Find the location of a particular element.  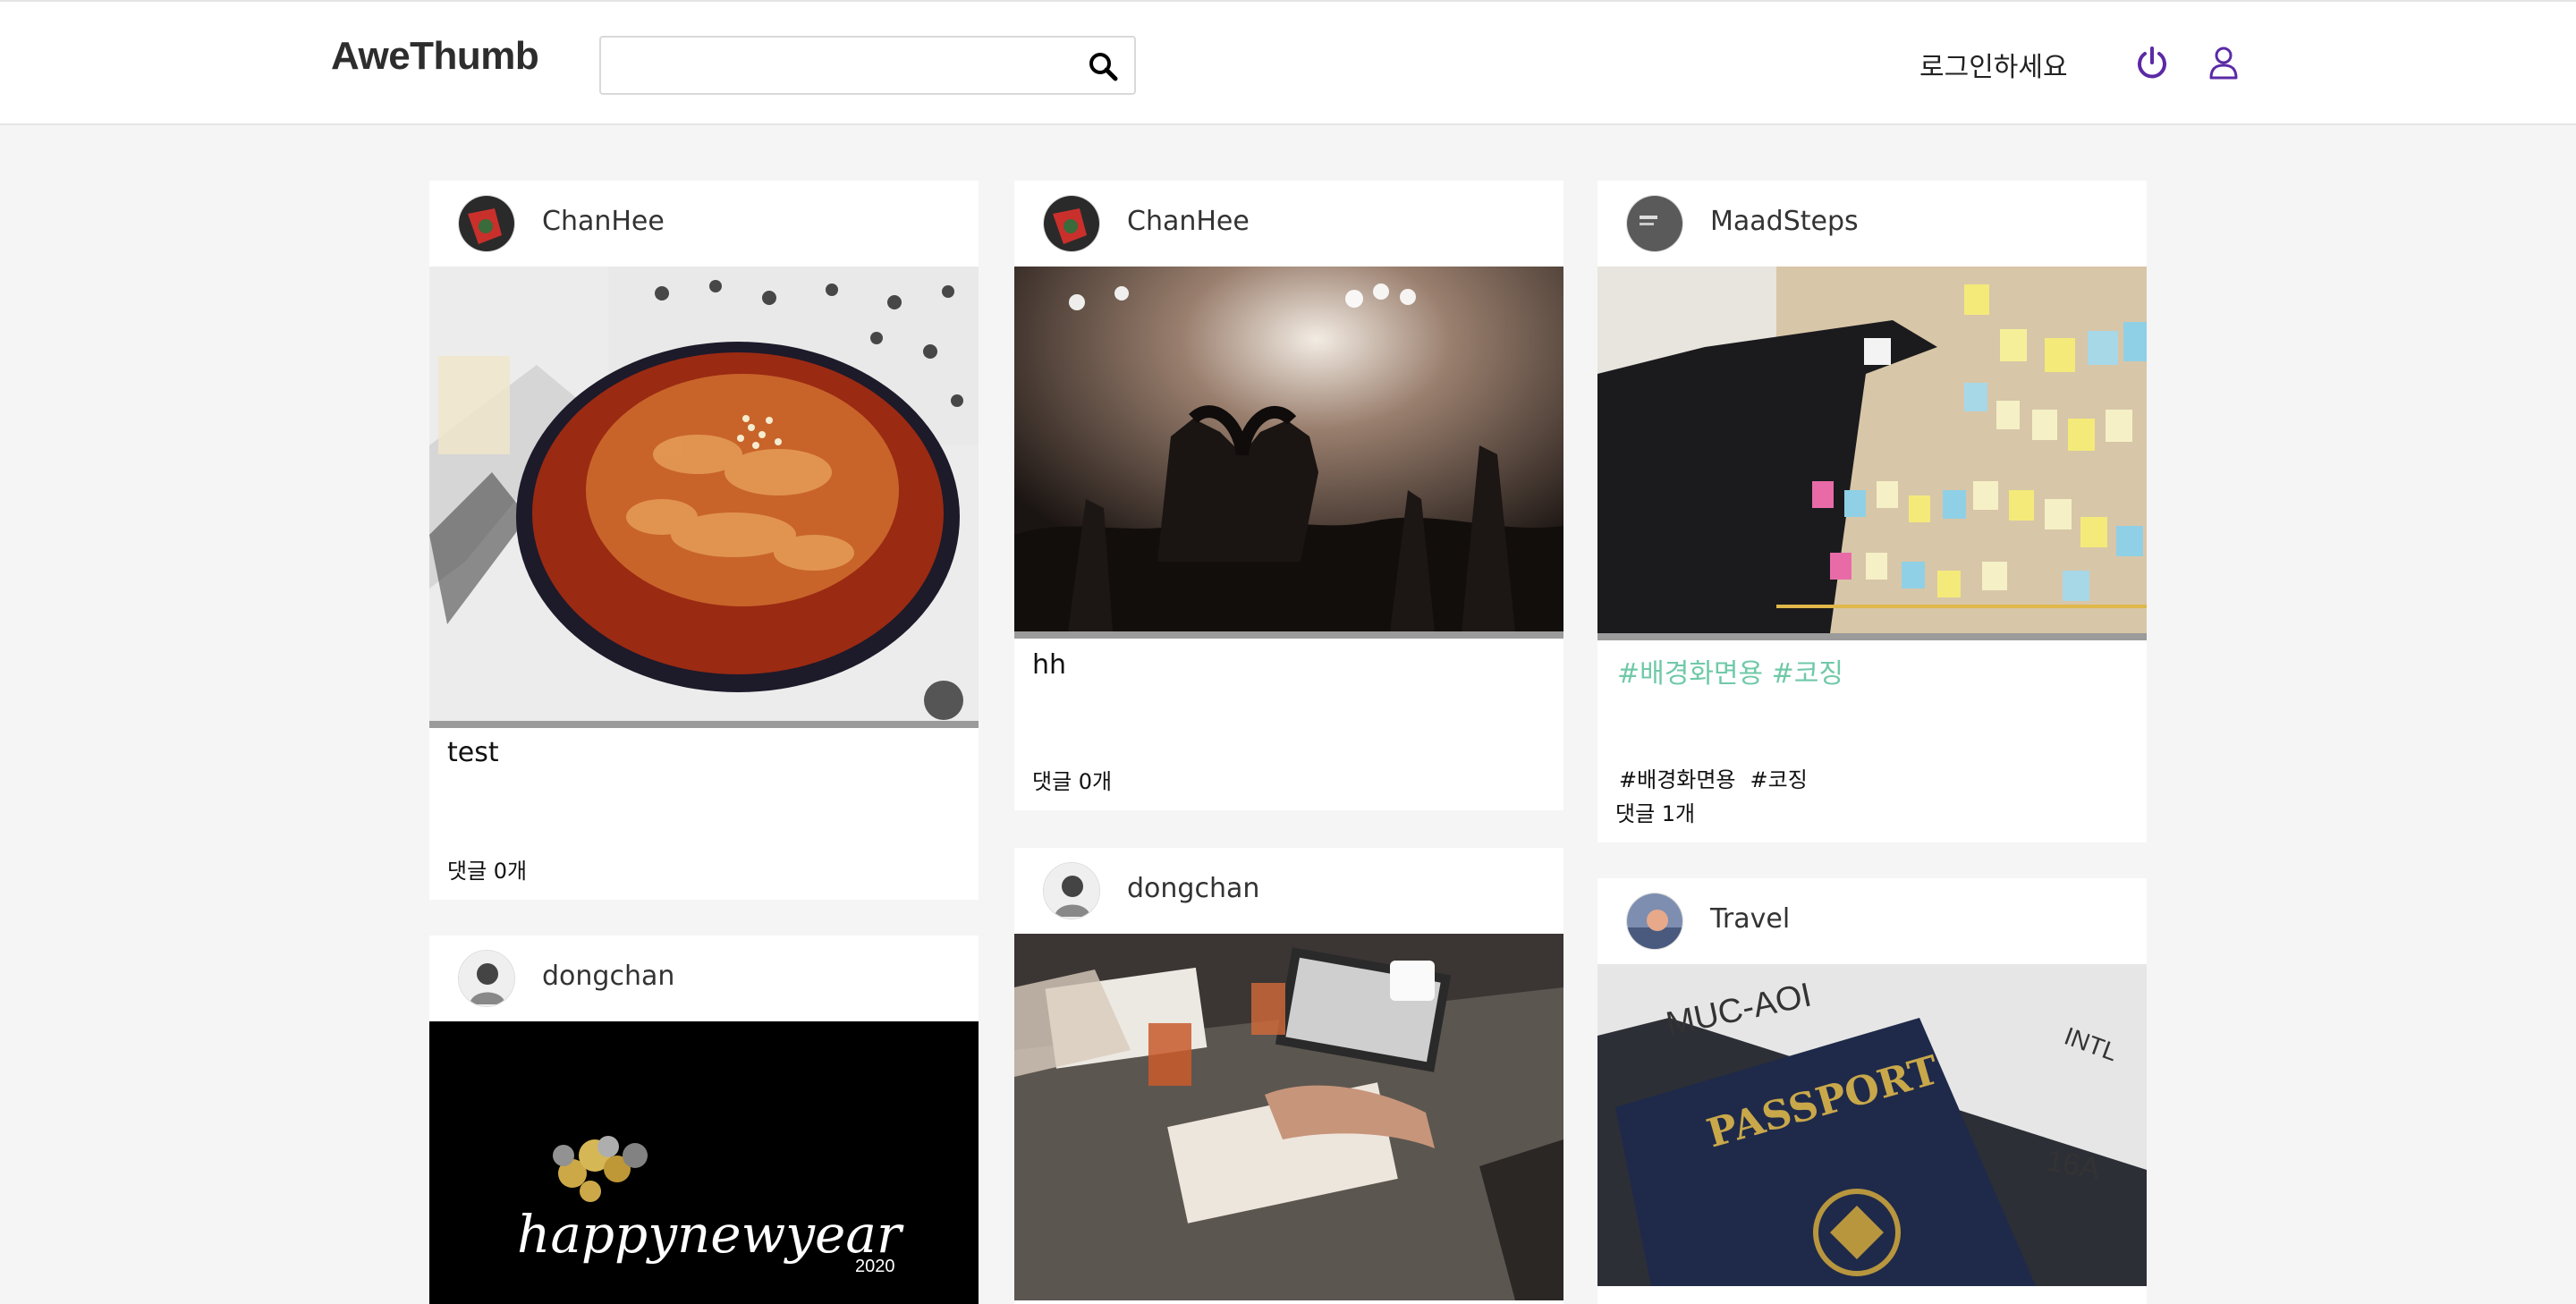

post-username: Travel is located at coordinates (1750, 919).